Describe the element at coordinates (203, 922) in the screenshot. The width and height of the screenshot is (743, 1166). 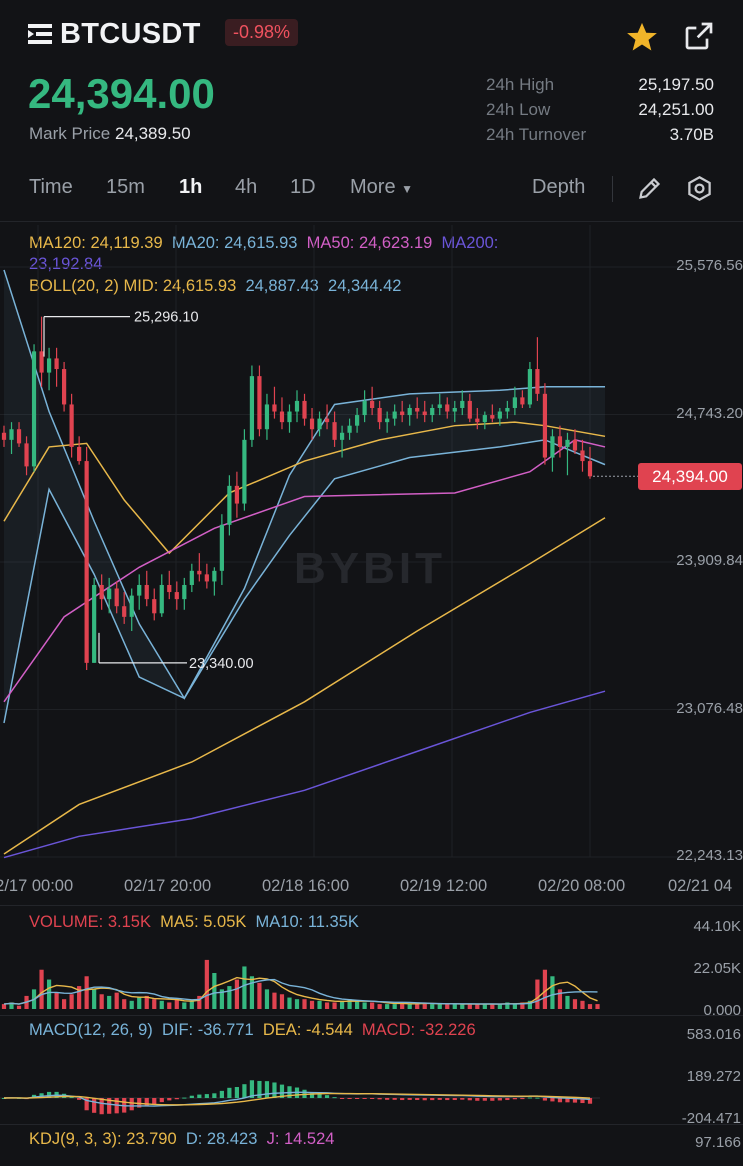
I see `volume-ma5: MA5: 5.05K` at that location.